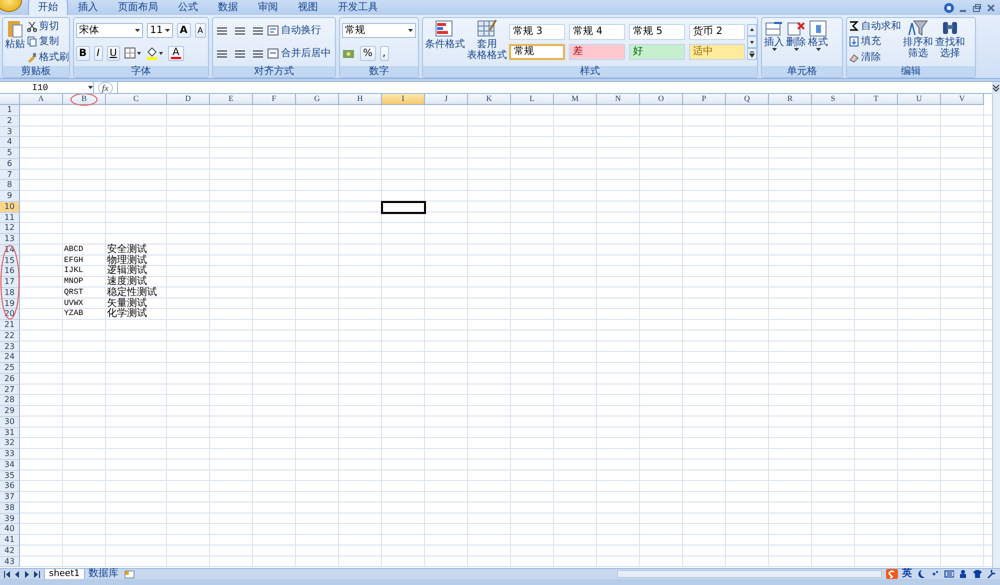 This screenshot has width=1000, height=585. Describe the element at coordinates (10, 422) in the screenshot. I see `row-header: 30` at that location.